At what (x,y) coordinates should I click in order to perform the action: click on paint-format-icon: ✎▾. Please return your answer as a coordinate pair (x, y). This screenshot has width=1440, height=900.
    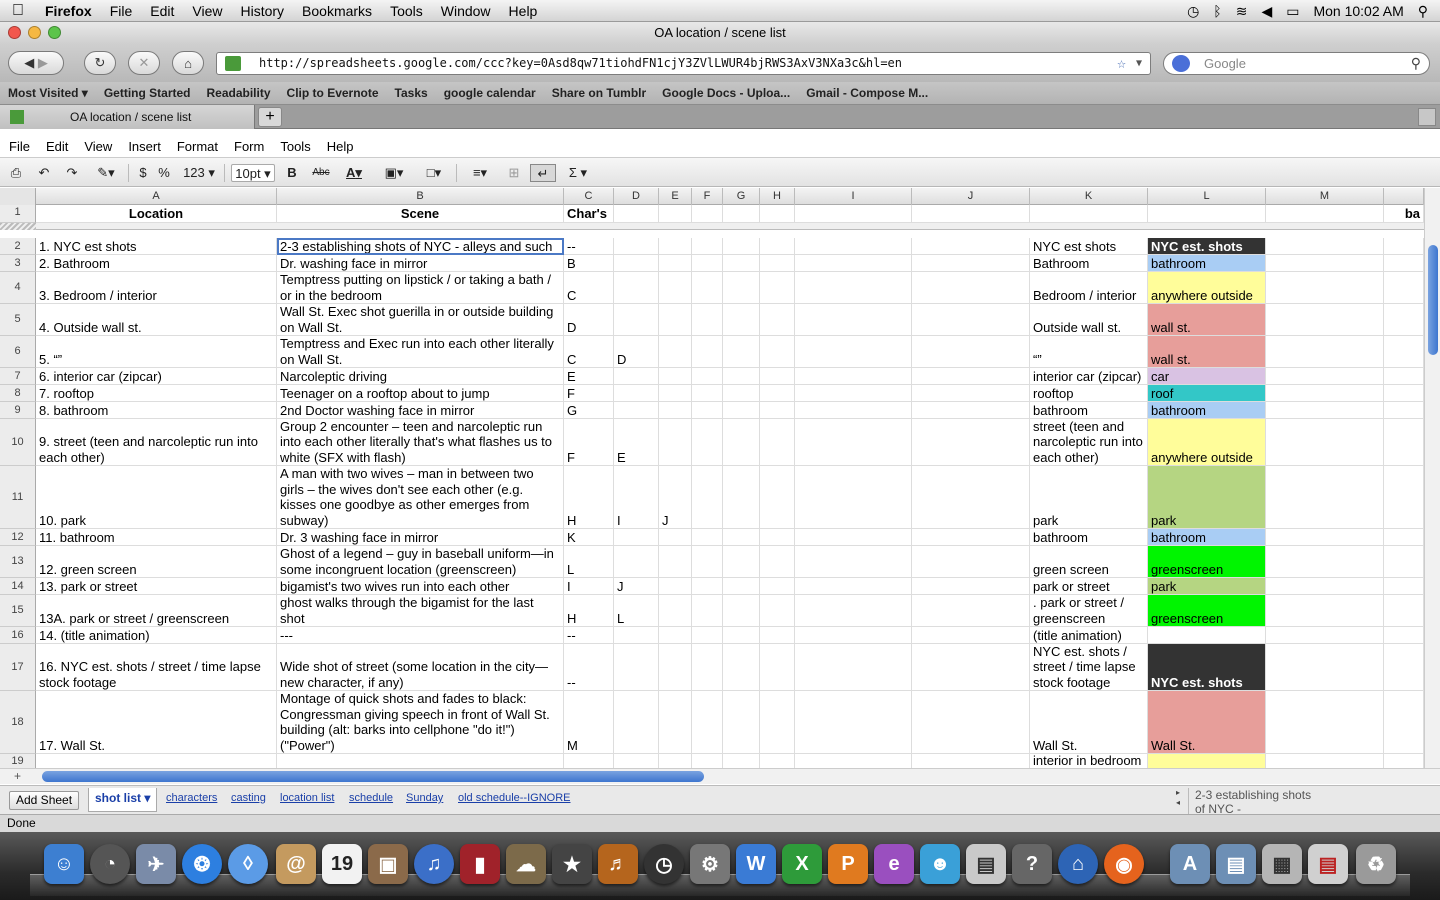
    Looking at the image, I should click on (106, 173).